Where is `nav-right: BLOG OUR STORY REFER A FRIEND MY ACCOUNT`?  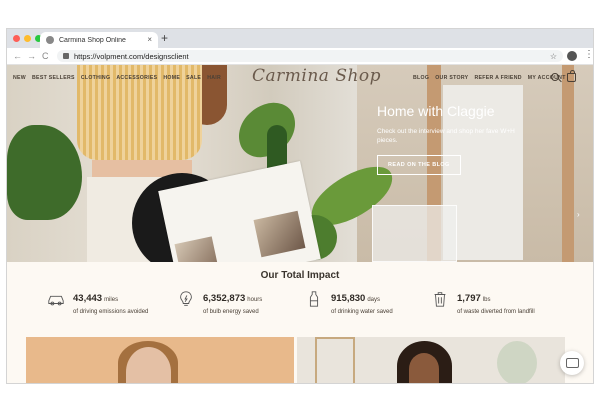 nav-right: BLOG OUR STORY REFER A FRIEND MY ACCOUNT is located at coordinates (489, 78).